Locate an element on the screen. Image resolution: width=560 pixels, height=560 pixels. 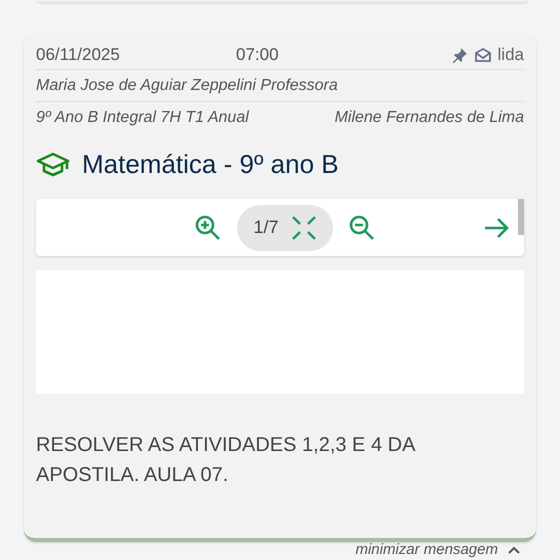
pin-icon is located at coordinates (460, 54).